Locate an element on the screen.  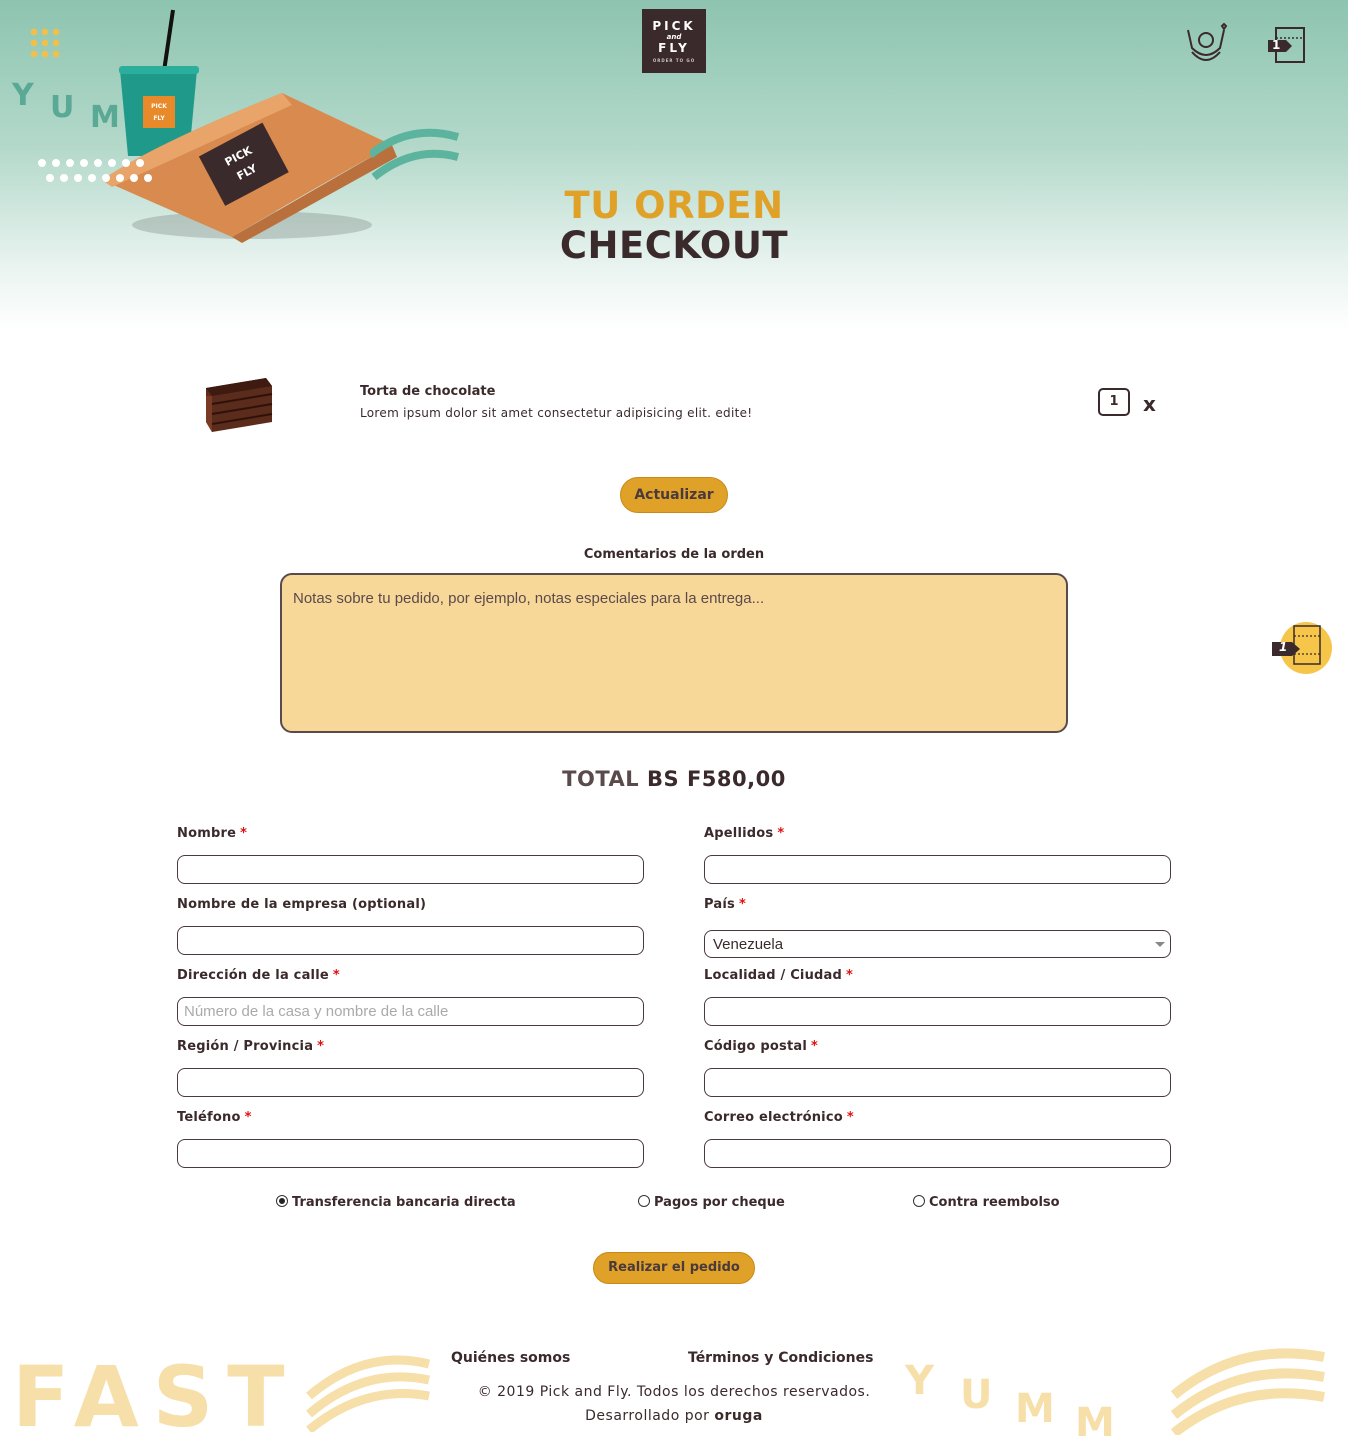
total-label: TOTAL is located at coordinates (601, 779).